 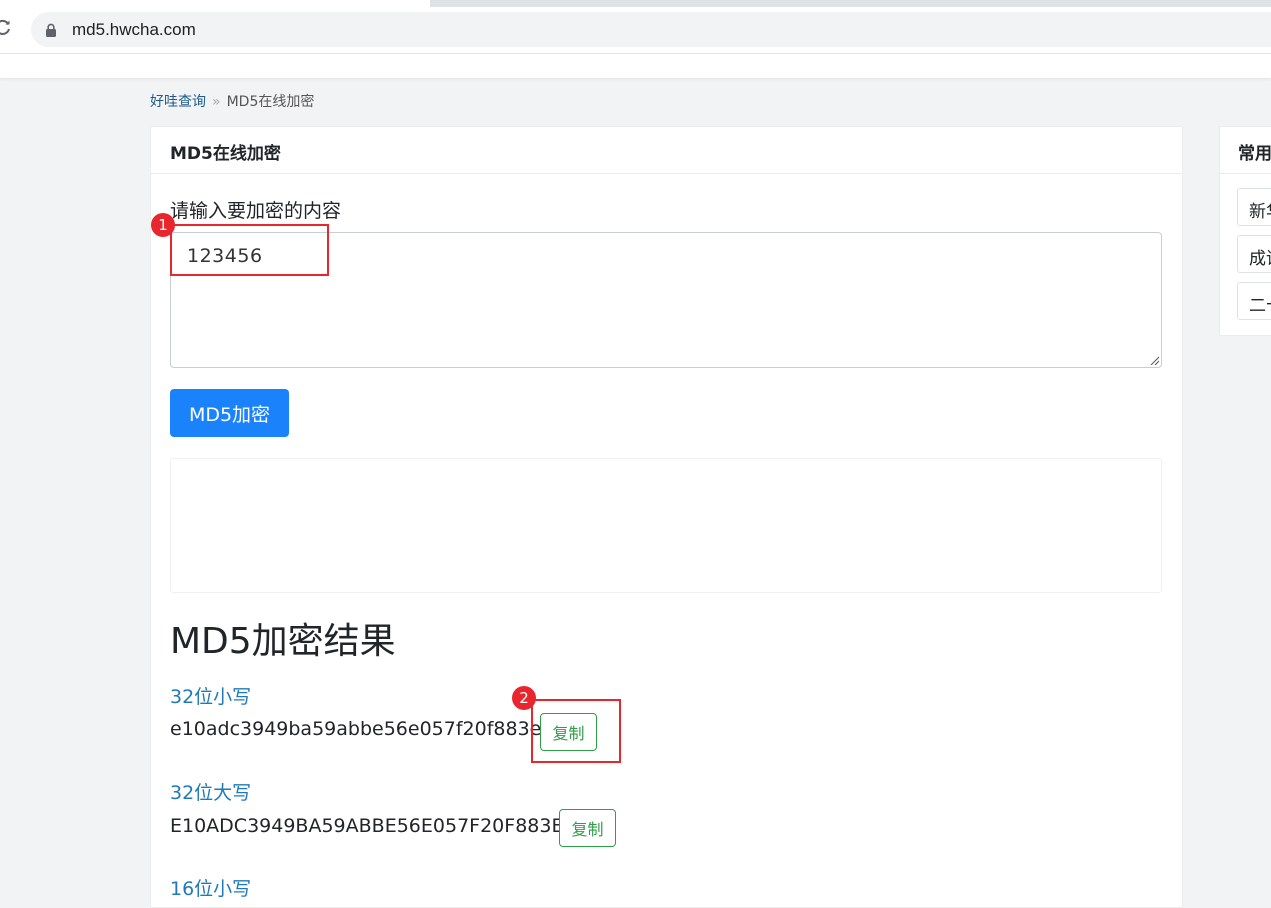 I want to click on breadcrumb-home-link: 好哇查询, so click(x=178, y=102).